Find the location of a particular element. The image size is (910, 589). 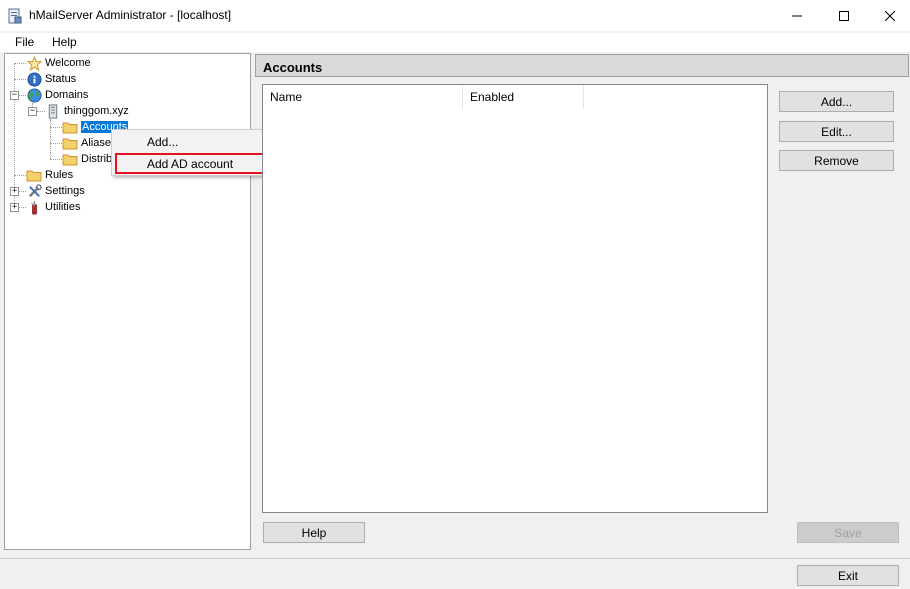

tree-label: thinggom.xyz is located at coordinates (96, 111).